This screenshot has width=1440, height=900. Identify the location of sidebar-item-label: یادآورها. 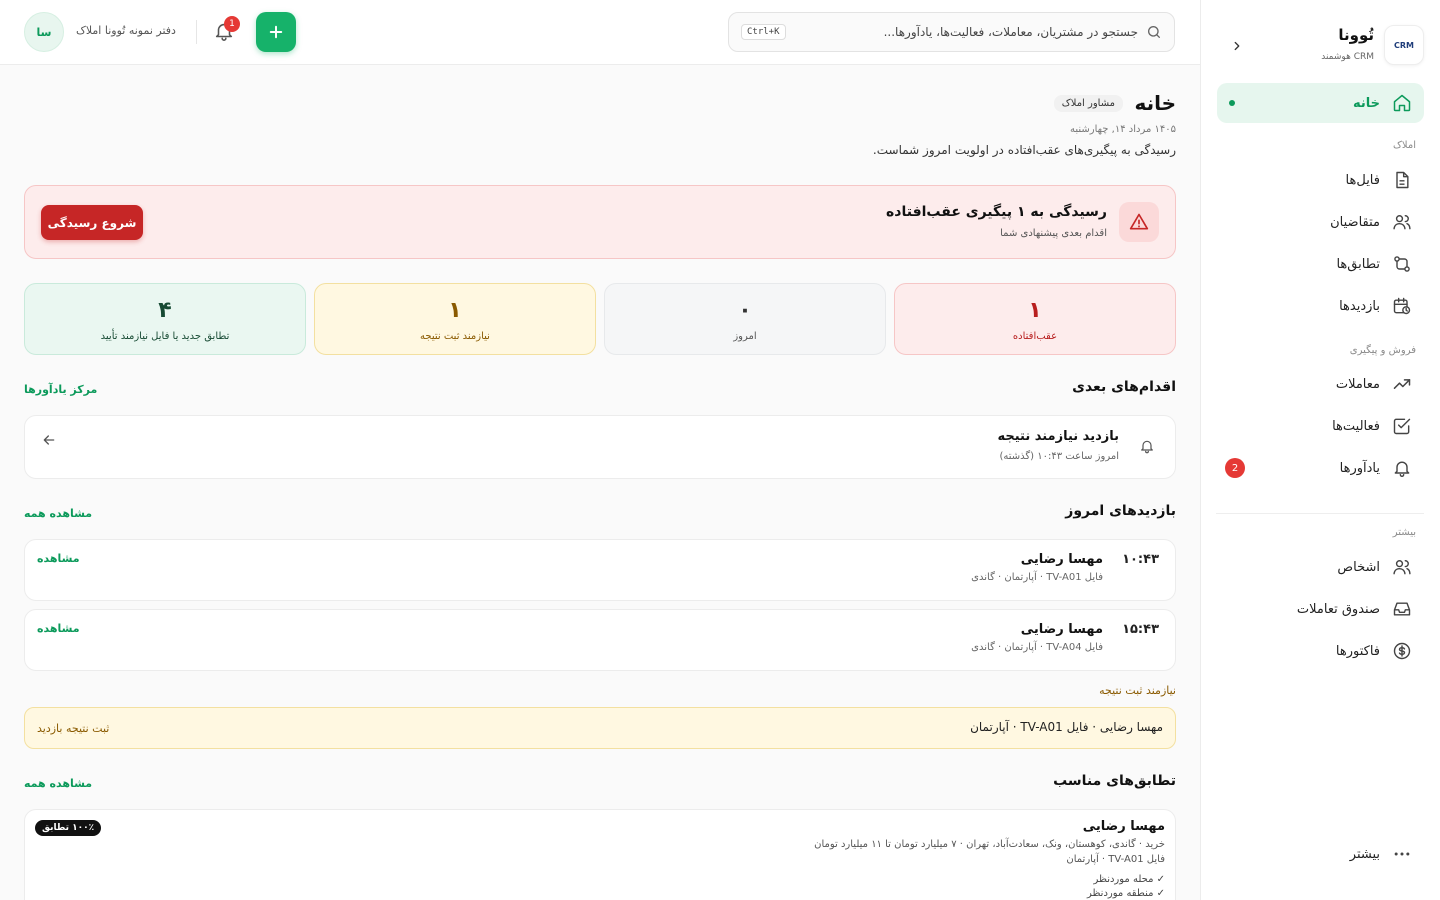
(1359, 468).